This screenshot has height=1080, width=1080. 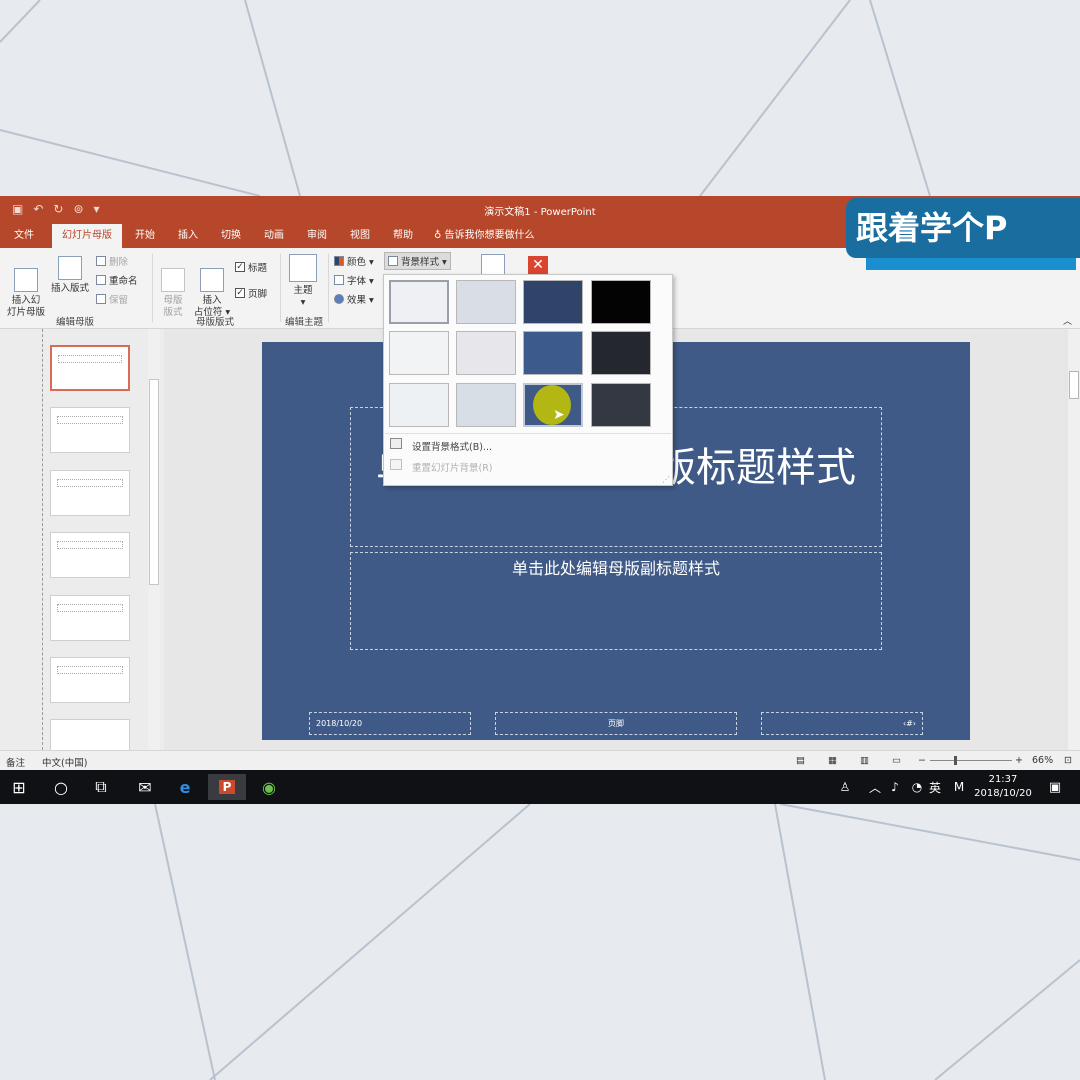 What do you see at coordinates (214, 322) in the screenshot?
I see `group-label-master-layout: 母版版式` at bounding box center [214, 322].